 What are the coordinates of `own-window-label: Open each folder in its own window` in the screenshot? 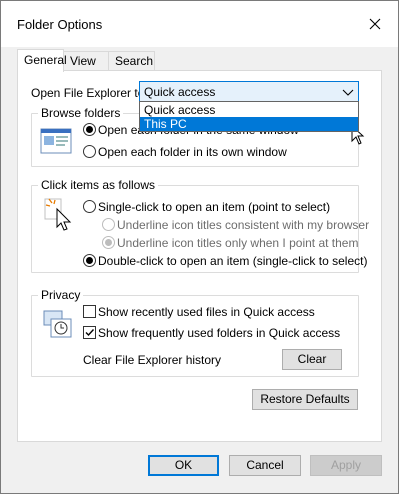 It's located at (192, 152).